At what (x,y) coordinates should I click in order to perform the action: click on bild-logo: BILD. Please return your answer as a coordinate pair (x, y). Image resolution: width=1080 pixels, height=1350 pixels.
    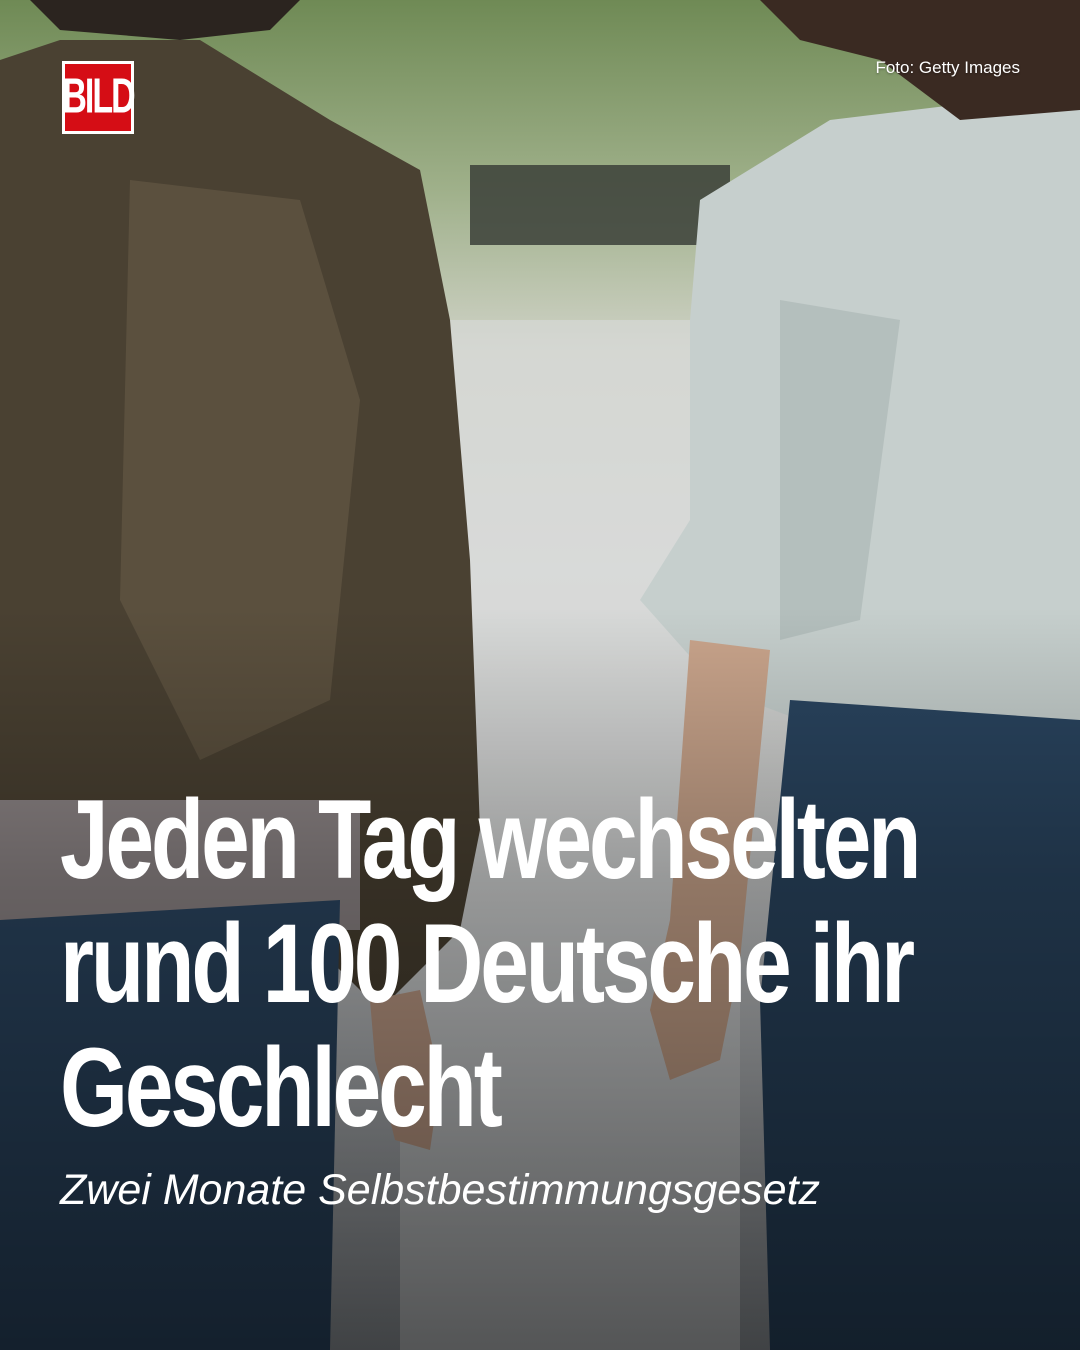
    Looking at the image, I should click on (99, 97).